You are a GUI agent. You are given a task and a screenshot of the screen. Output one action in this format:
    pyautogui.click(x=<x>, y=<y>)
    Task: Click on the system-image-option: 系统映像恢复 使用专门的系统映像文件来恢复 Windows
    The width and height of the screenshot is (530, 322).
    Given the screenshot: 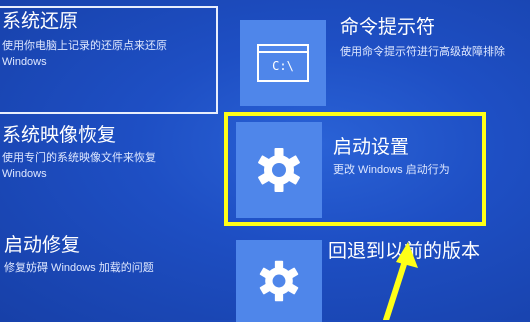 What is the action you would take?
    pyautogui.click(x=79, y=153)
    